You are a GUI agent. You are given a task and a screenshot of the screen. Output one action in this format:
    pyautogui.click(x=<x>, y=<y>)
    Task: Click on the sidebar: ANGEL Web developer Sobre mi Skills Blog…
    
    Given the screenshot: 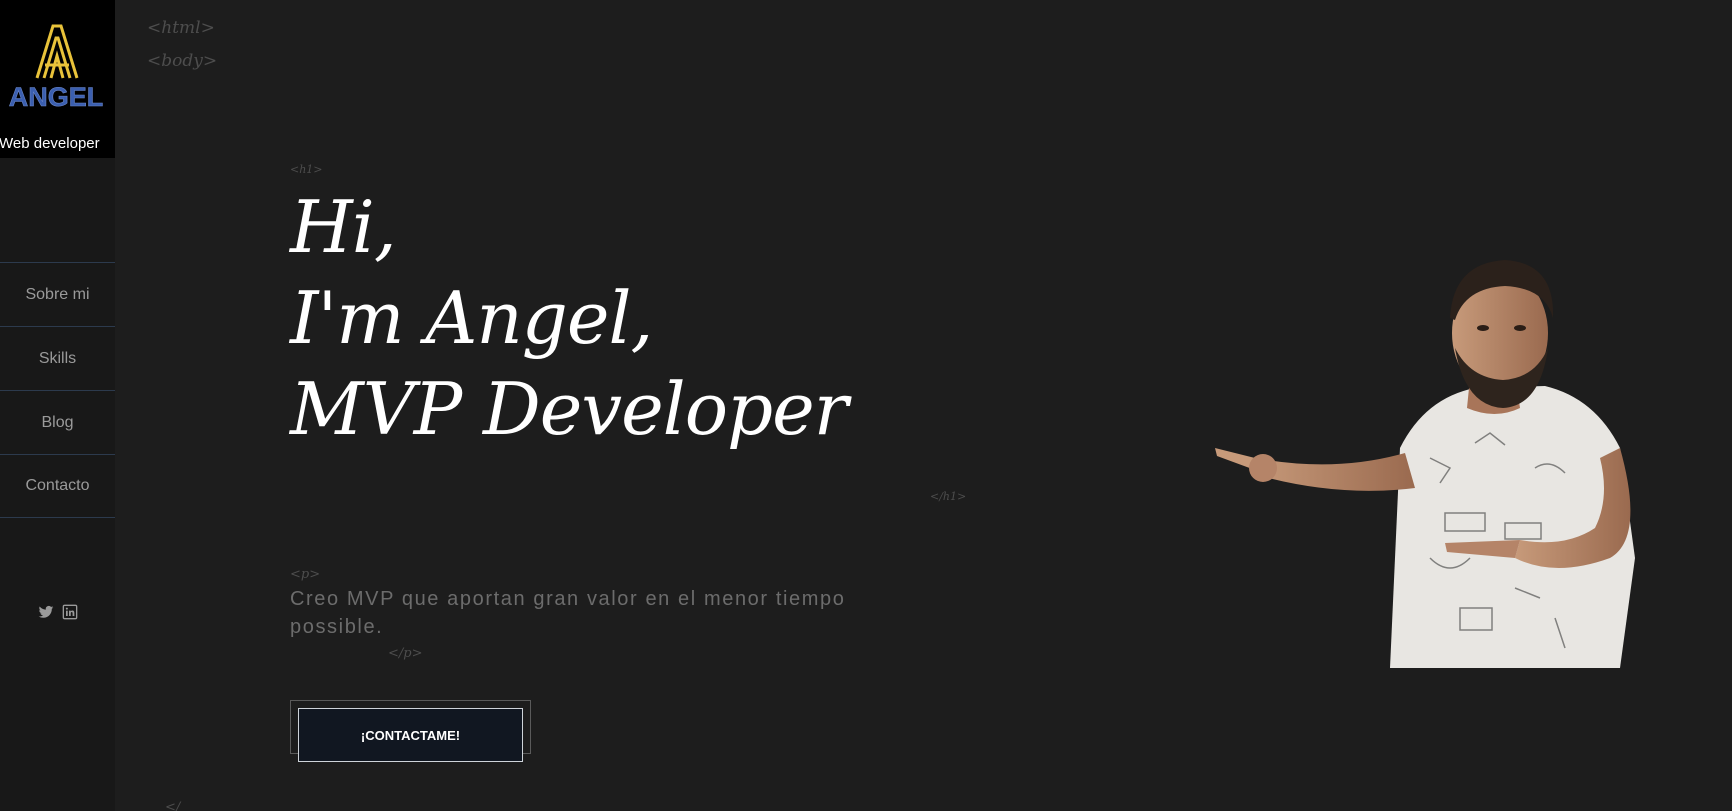 What is the action you would take?
    pyautogui.click(x=57, y=405)
    